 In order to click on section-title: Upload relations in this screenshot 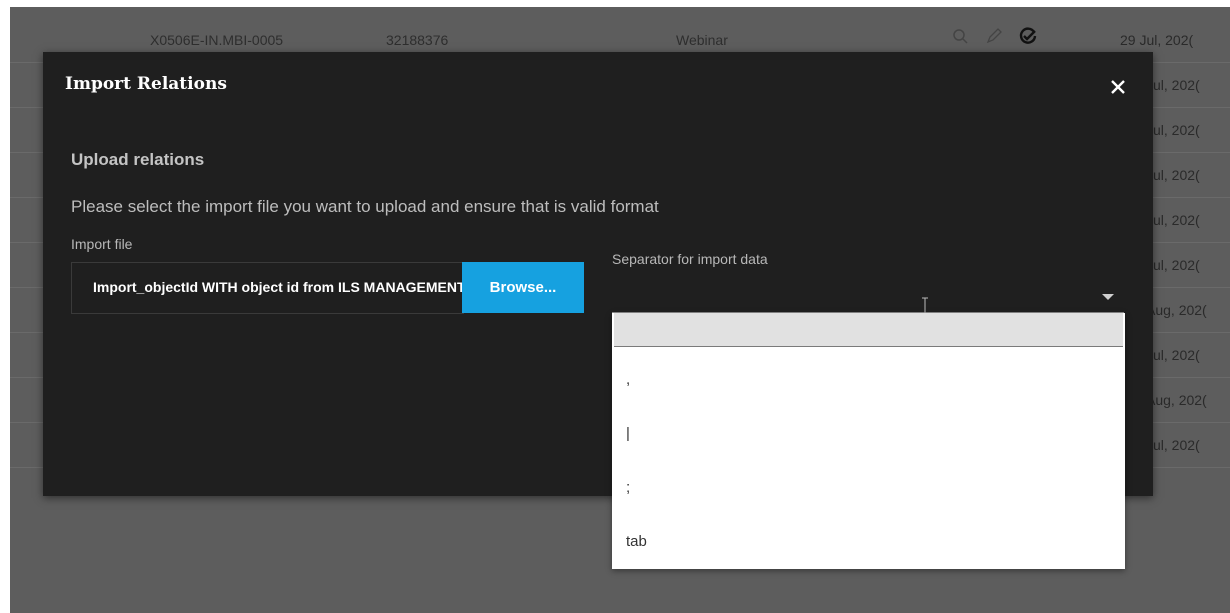, I will do `click(138, 159)`.